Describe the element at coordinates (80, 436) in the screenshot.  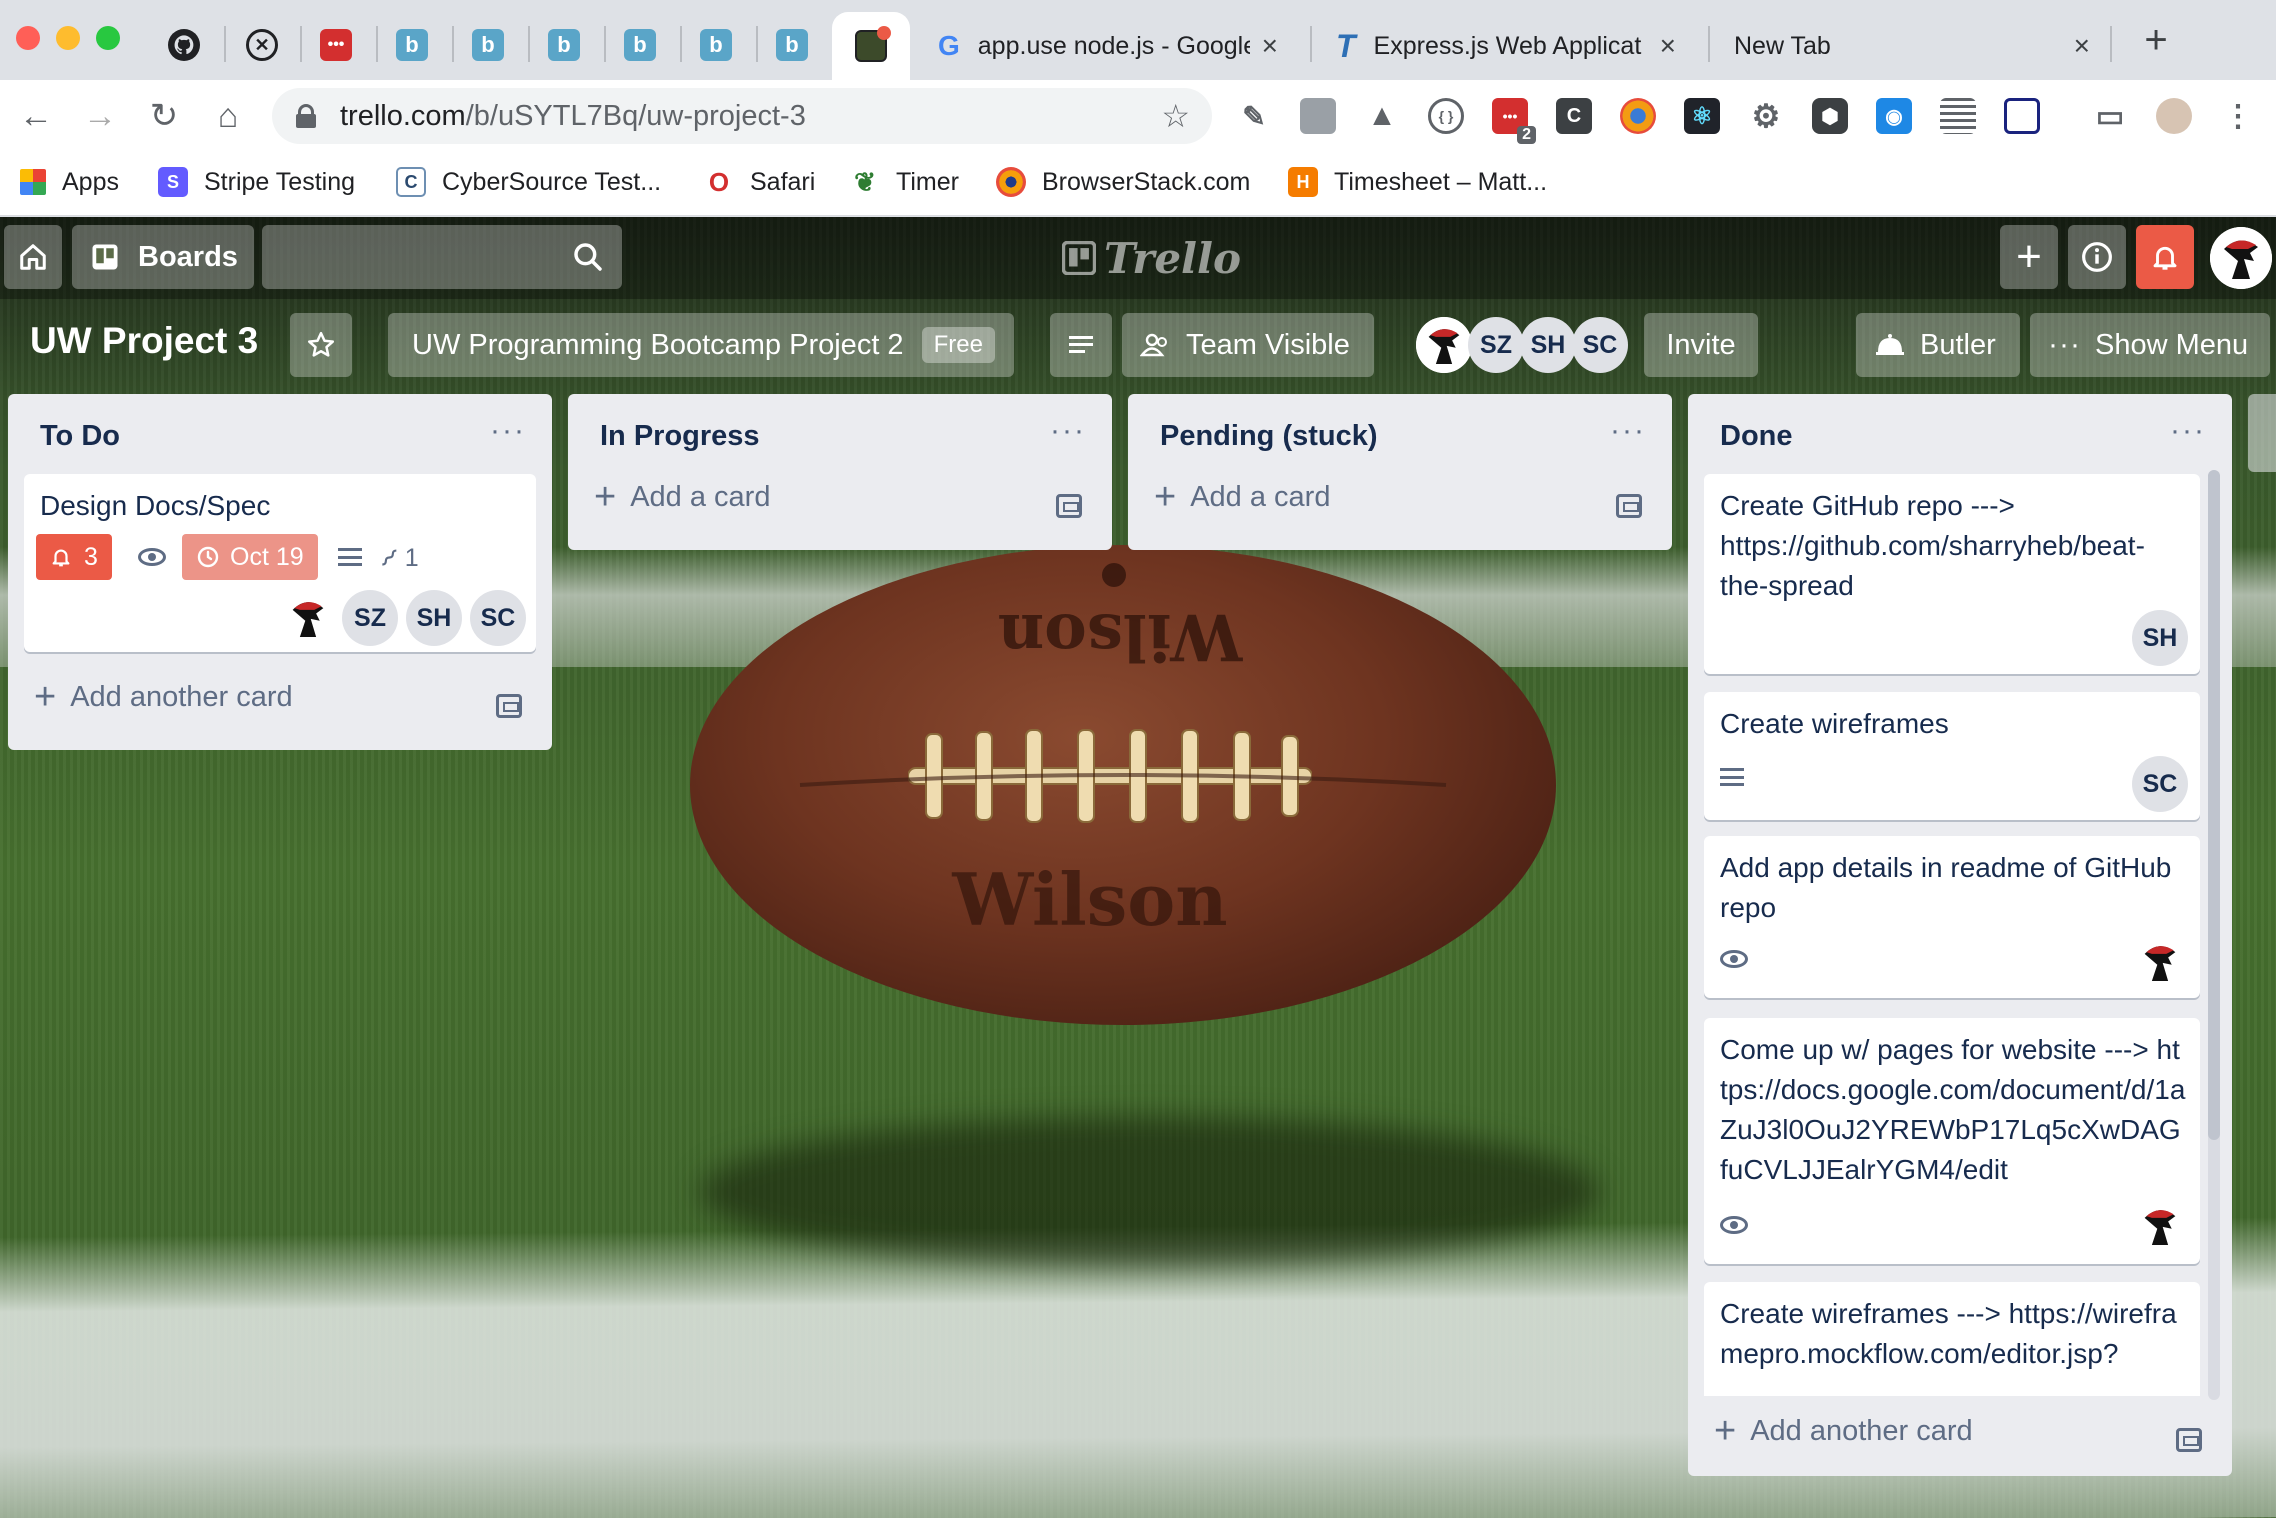
I see `list-title: To Do` at that location.